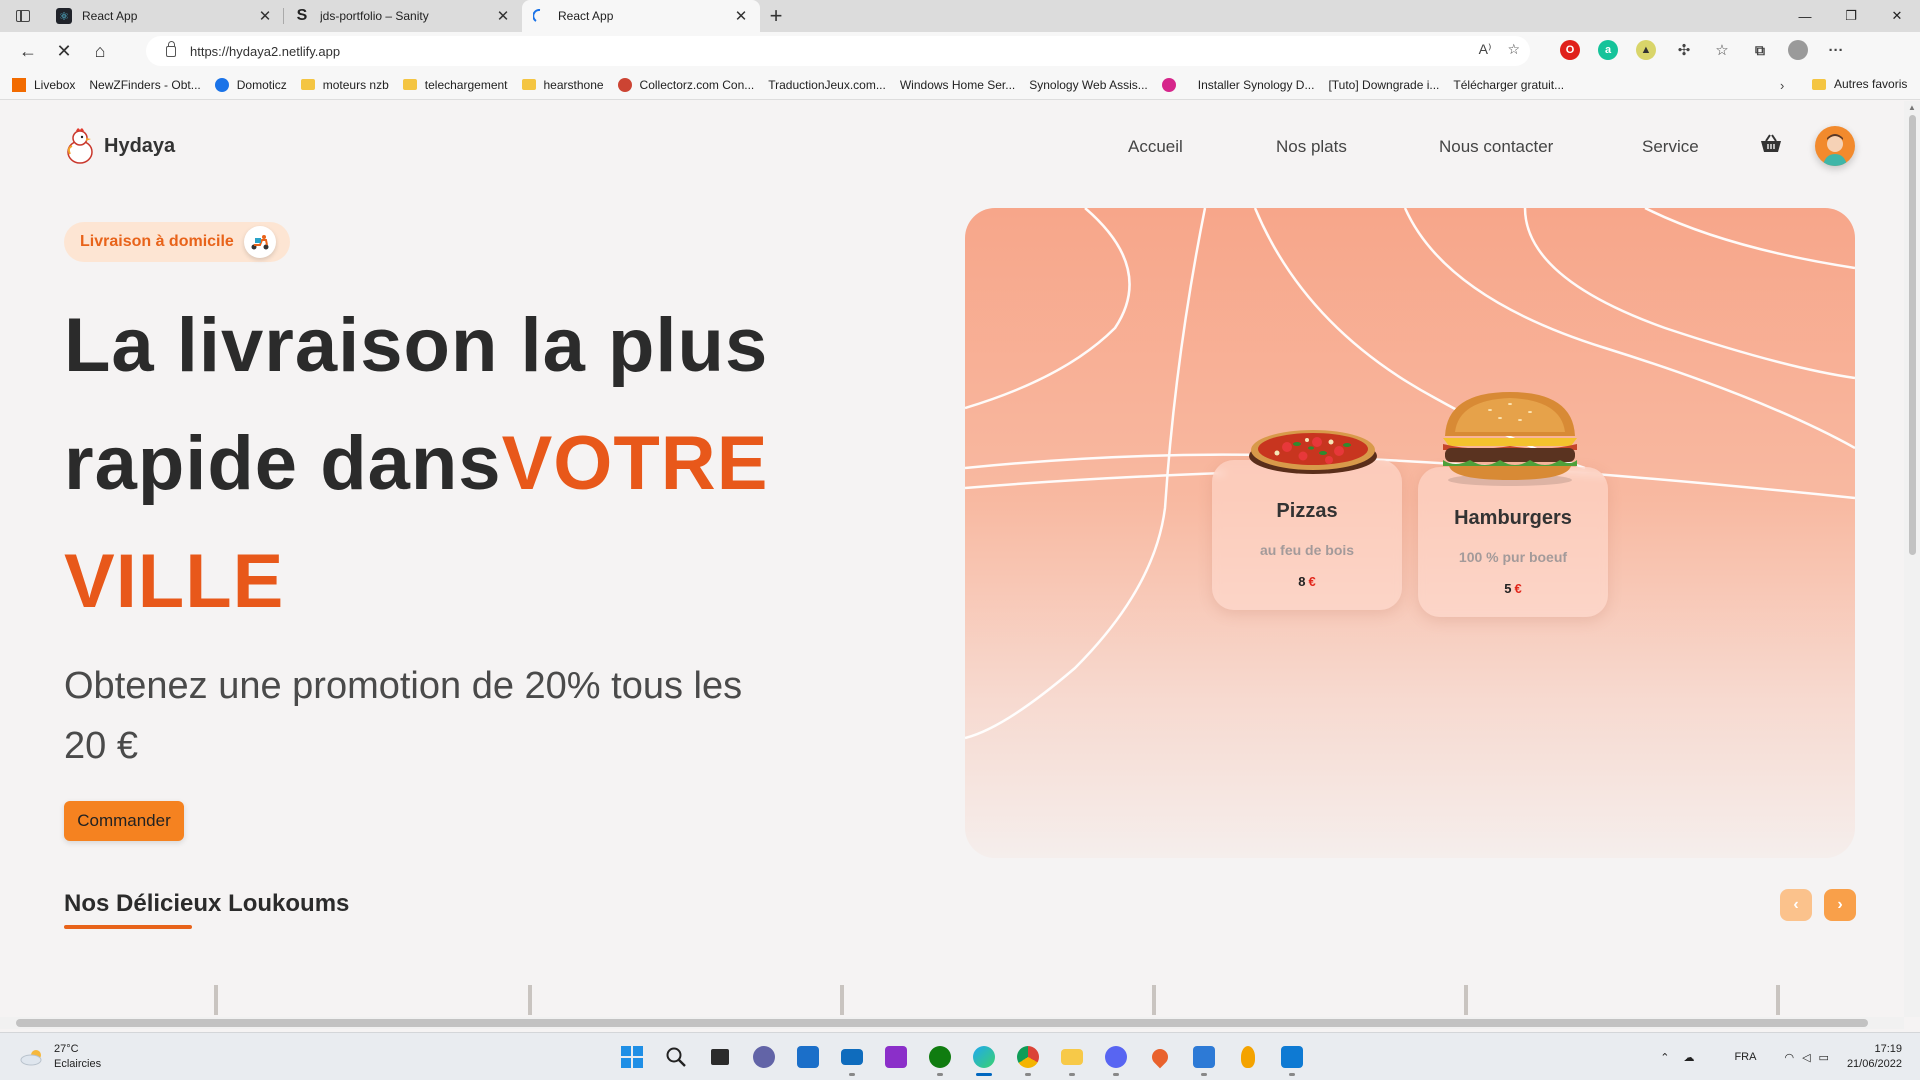 The image size is (1920, 1080). What do you see at coordinates (455, 85) in the screenshot?
I see `bookmark-item: telechargement` at bounding box center [455, 85].